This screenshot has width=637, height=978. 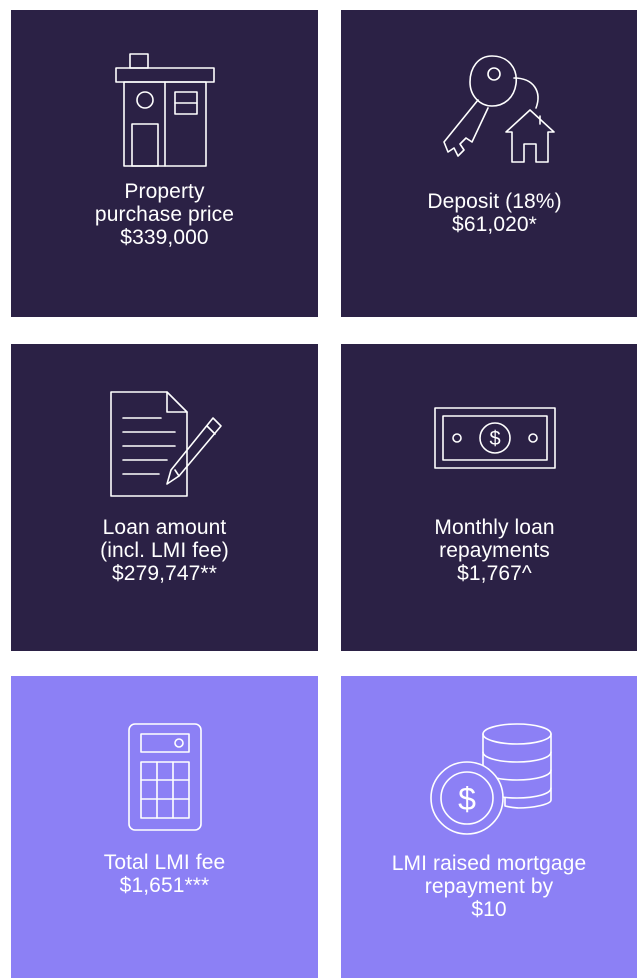 What do you see at coordinates (494, 573) in the screenshot?
I see `caption-value: $1,767^` at bounding box center [494, 573].